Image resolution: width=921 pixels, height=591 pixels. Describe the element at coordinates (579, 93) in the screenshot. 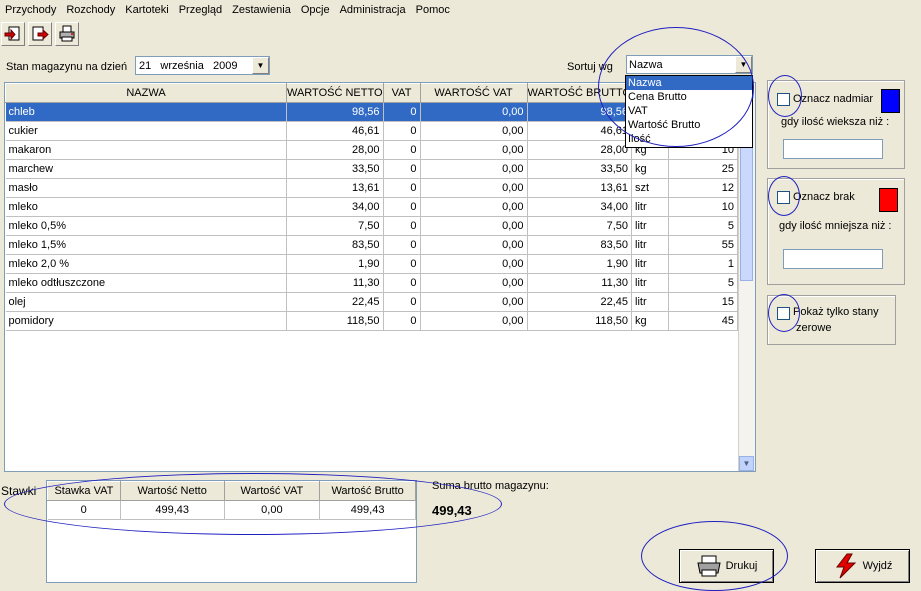

I see `column-header-wartosc-brutto: WARTOŚĆ BRUTTO` at that location.